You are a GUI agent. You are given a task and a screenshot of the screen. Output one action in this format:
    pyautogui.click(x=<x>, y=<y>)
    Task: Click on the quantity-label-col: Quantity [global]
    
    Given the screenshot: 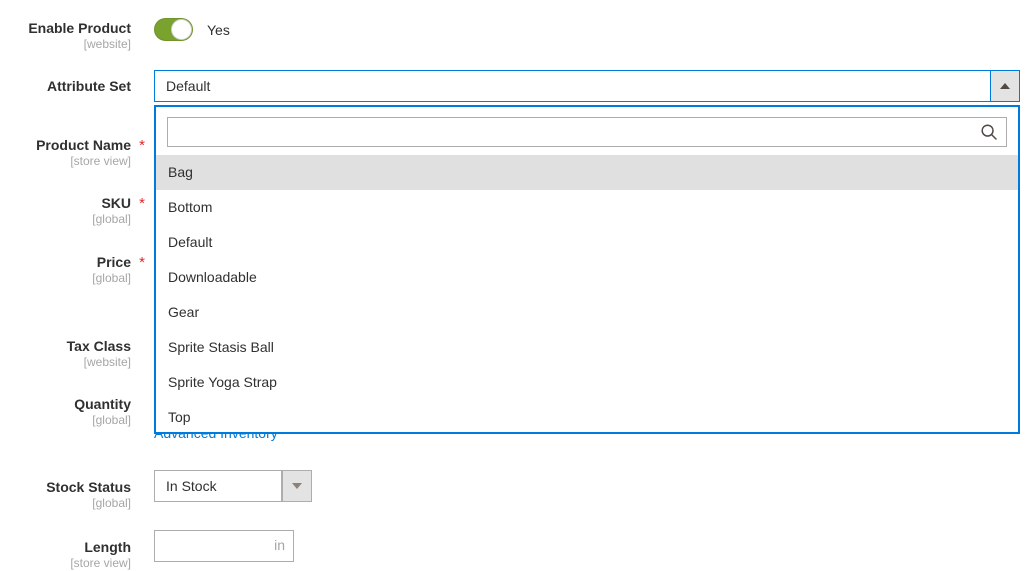 What is the action you would take?
    pyautogui.click(x=65, y=412)
    